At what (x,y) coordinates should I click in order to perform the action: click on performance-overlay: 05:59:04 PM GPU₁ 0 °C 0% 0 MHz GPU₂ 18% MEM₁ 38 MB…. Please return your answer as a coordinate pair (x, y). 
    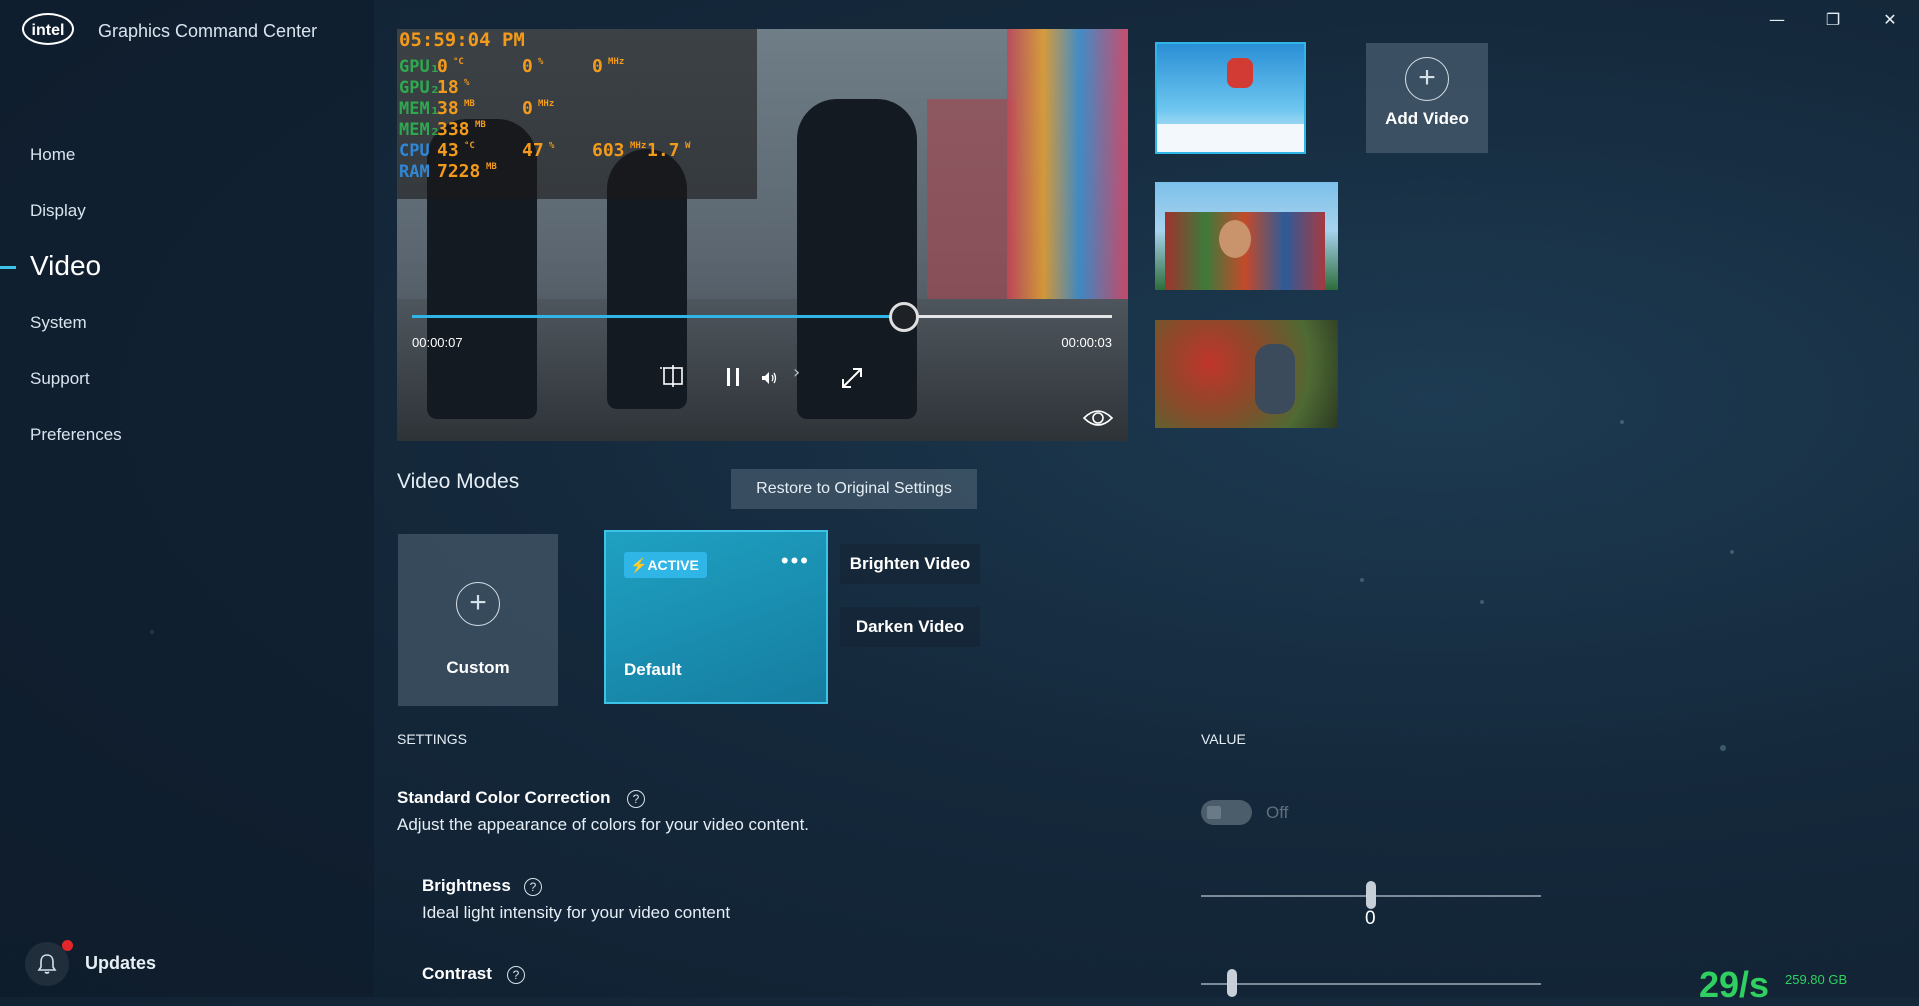
    Looking at the image, I should click on (577, 114).